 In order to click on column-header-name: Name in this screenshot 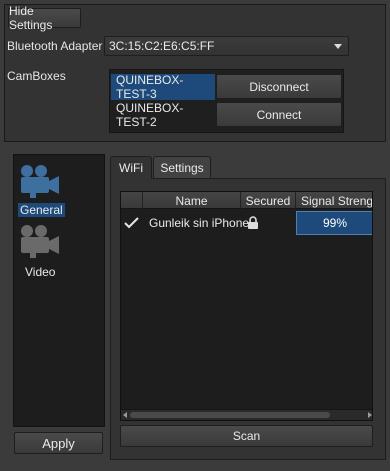, I will do `click(192, 200)`.